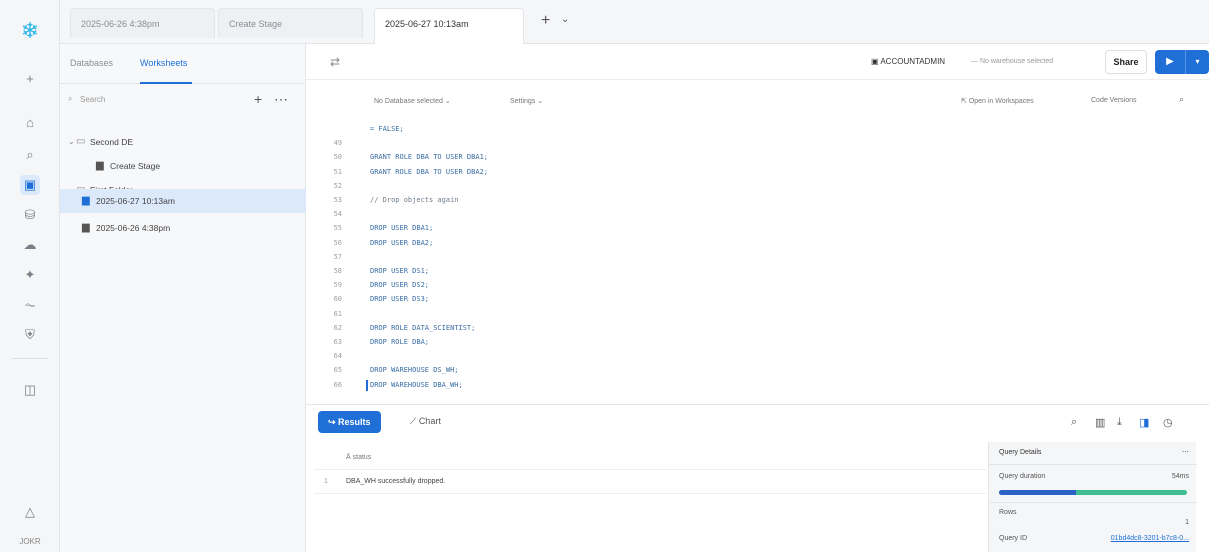 Image resolution: width=1209 pixels, height=552 pixels. I want to click on code-text: DROP USER DS2;, so click(399, 286).